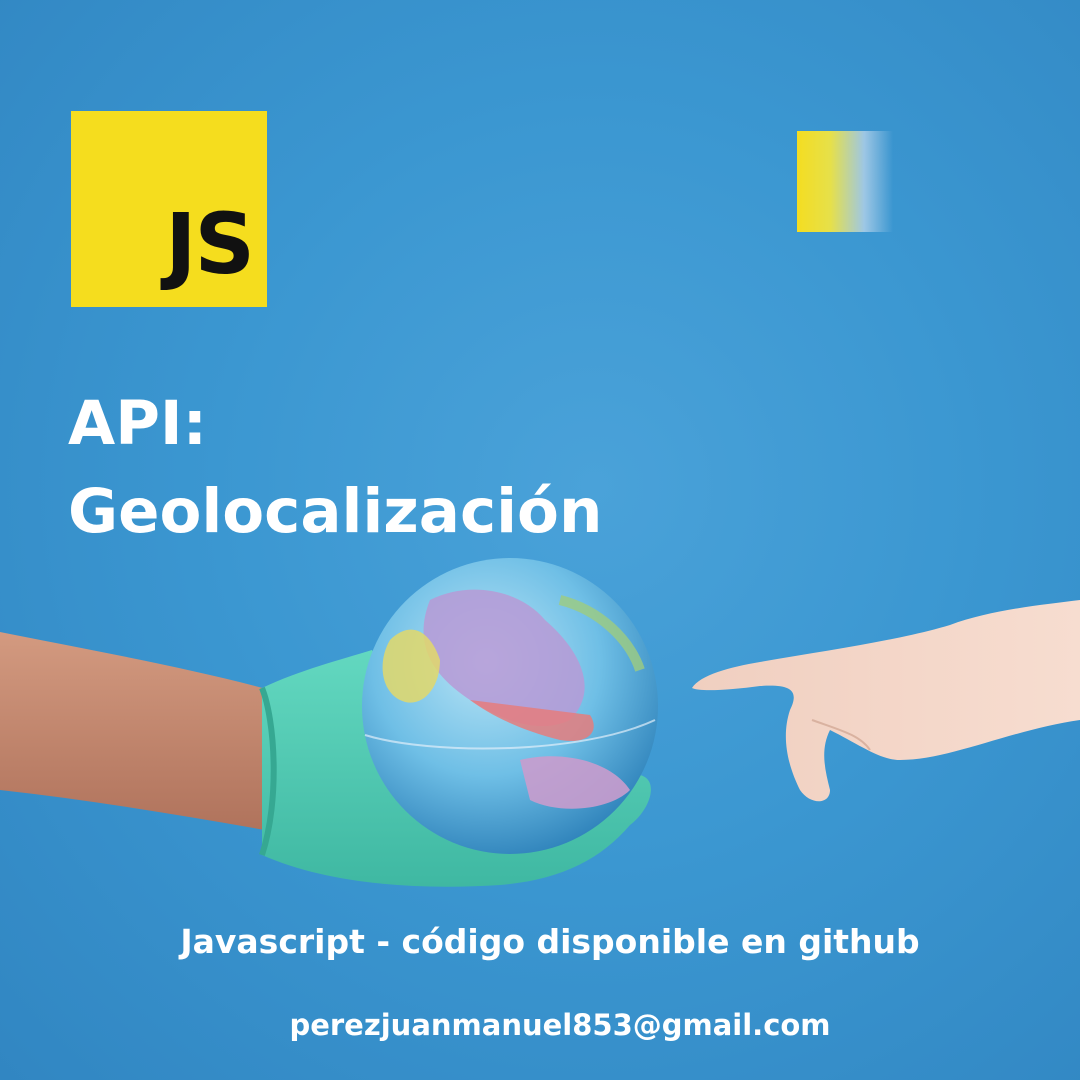 The height and width of the screenshot is (1080, 1080). I want to click on pointing-hand-icon, so click(886, 701).